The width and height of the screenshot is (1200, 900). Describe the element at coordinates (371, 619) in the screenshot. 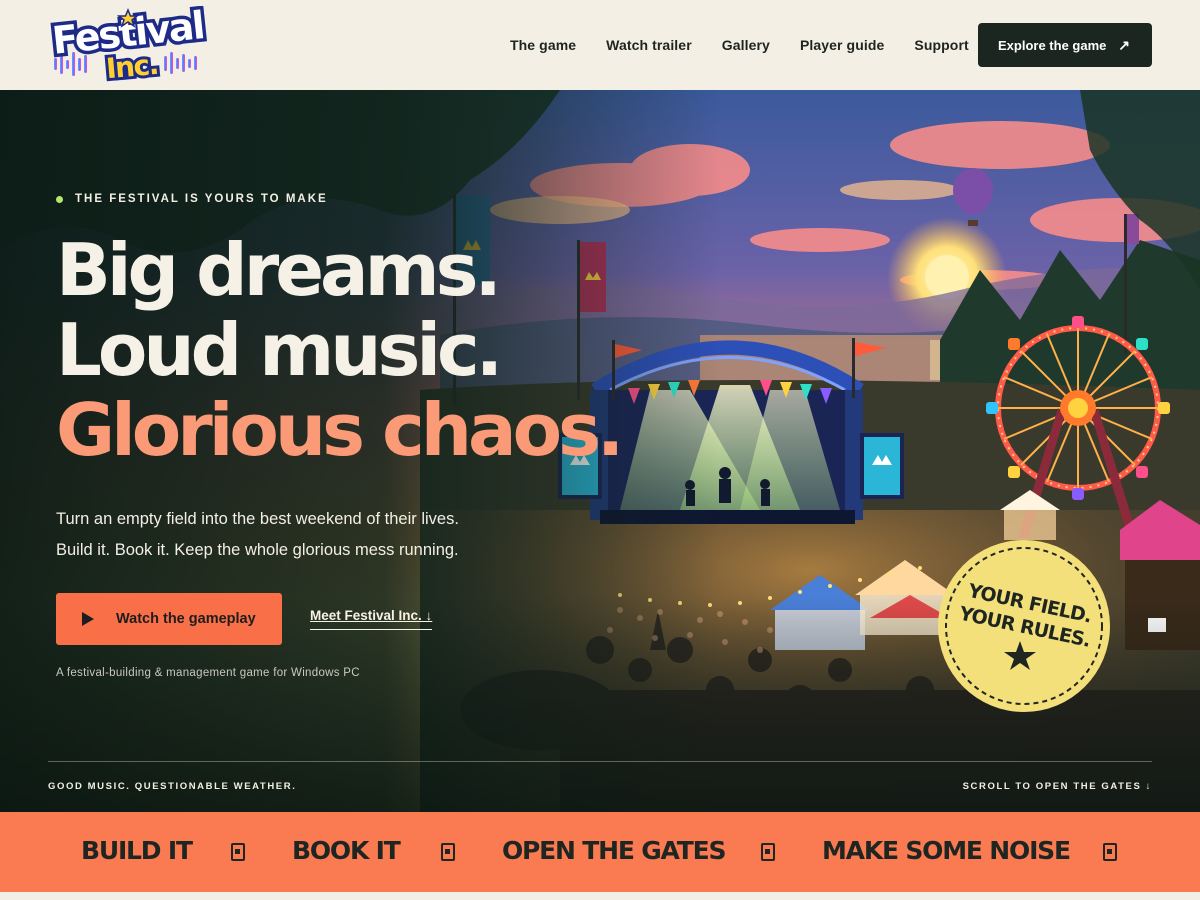

I see `meet-festival-link: Meet Festival Inc. ↓` at that location.